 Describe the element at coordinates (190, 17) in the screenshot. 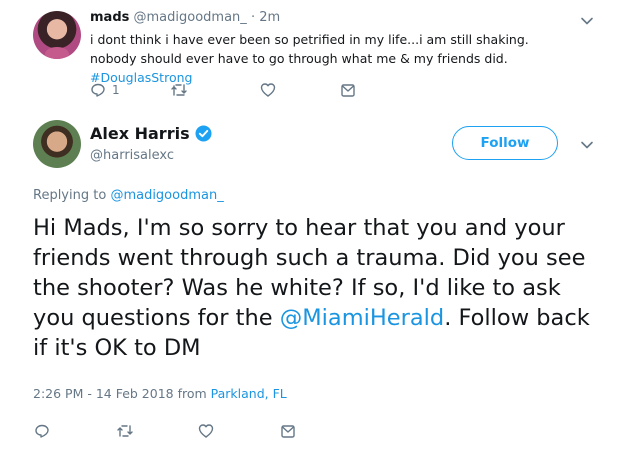

I see `reply-author-handle: @madigoodman_` at that location.